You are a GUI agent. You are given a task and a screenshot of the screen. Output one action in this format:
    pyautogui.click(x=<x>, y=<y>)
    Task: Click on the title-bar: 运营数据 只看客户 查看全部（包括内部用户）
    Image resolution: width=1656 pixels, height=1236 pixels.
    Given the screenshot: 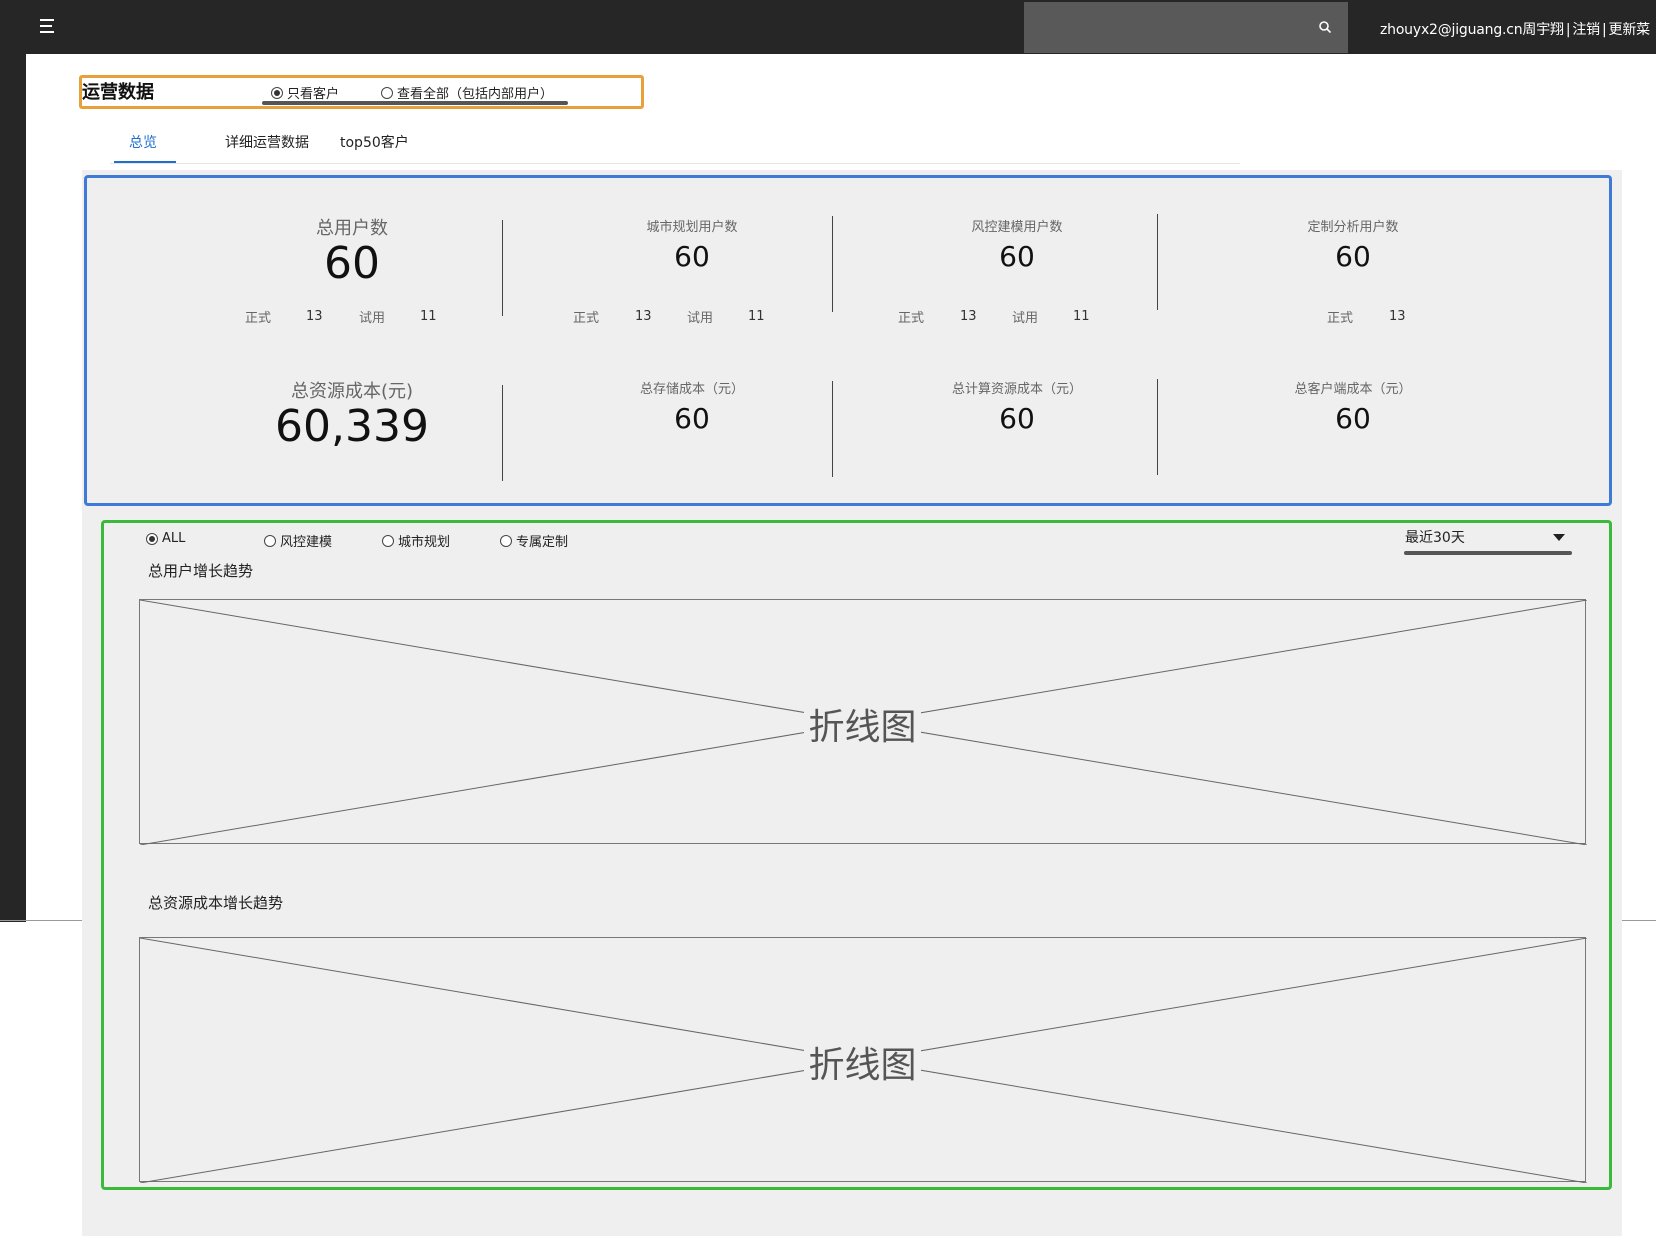 What is the action you would take?
    pyautogui.click(x=361, y=92)
    